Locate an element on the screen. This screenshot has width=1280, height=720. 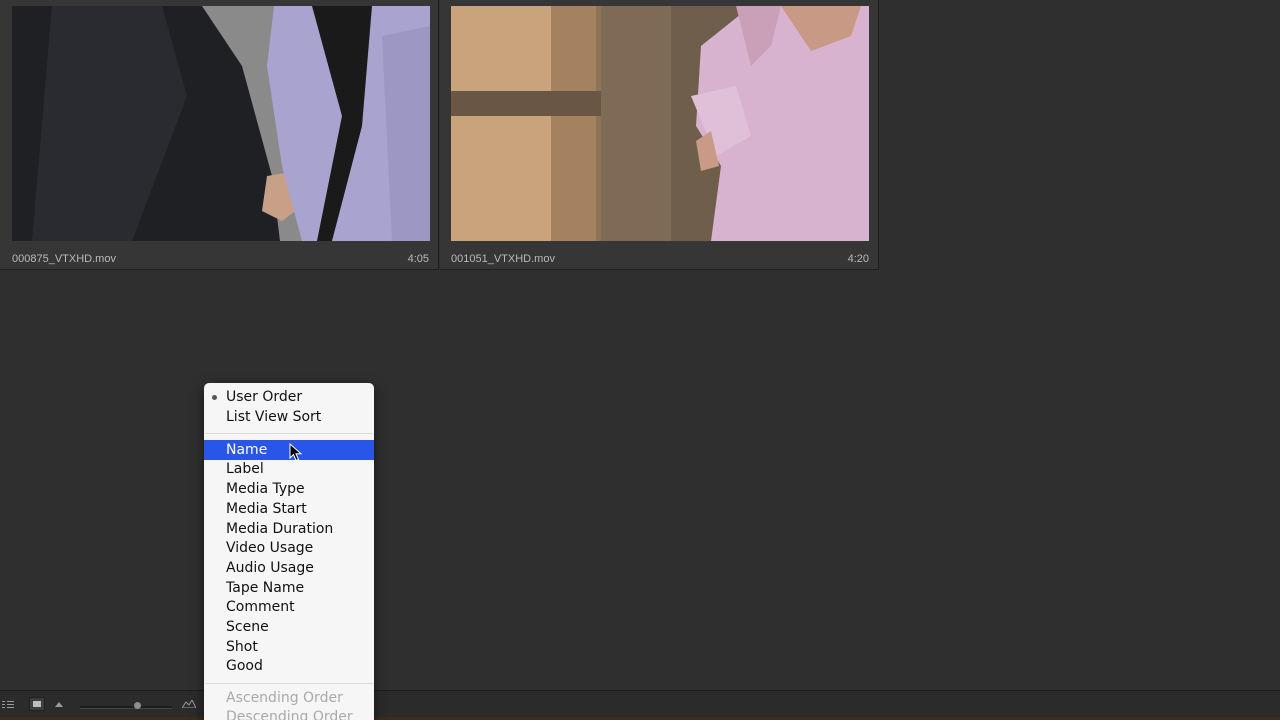
clip-duration: 4:05 is located at coordinates (418, 259).